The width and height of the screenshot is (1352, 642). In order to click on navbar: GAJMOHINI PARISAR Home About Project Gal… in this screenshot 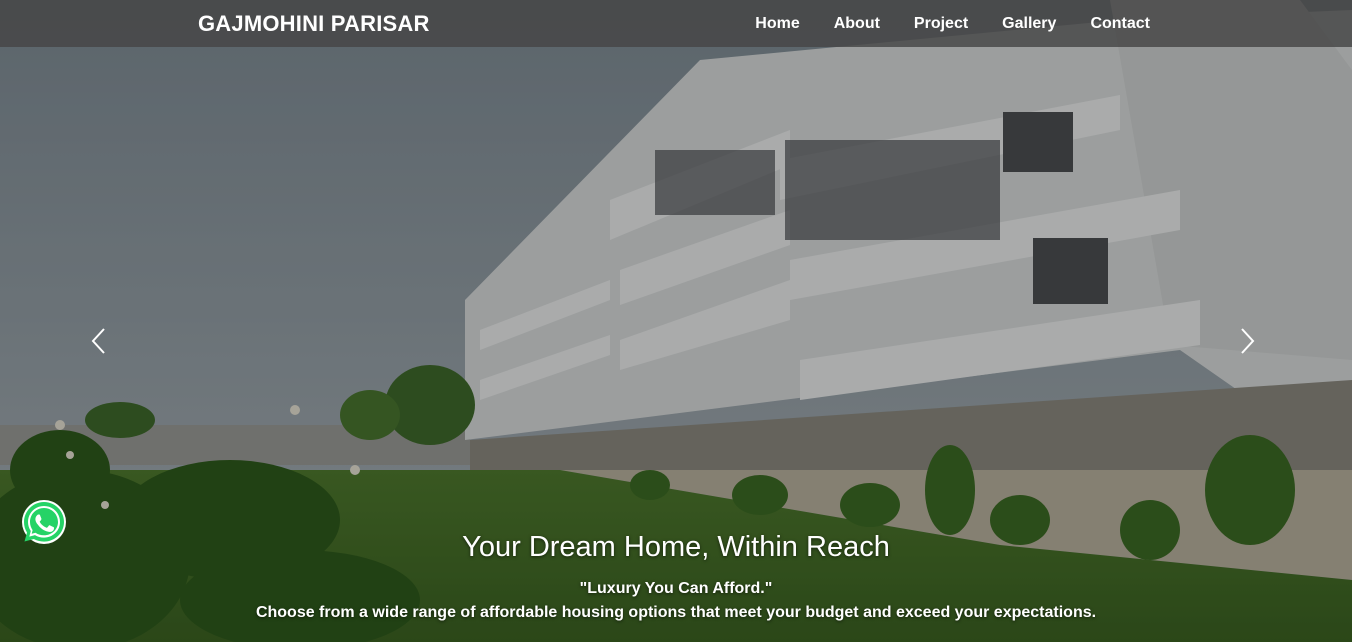, I will do `click(676, 23)`.